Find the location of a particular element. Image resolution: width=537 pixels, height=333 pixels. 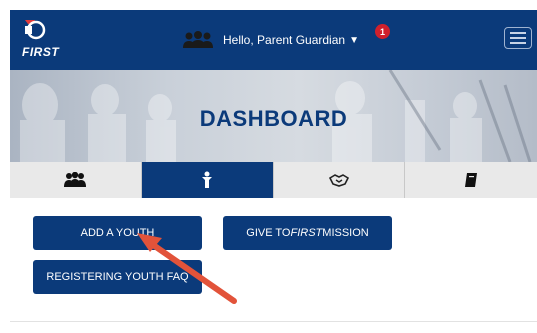

chevron-down-icon: ▼ is located at coordinates (354, 40).